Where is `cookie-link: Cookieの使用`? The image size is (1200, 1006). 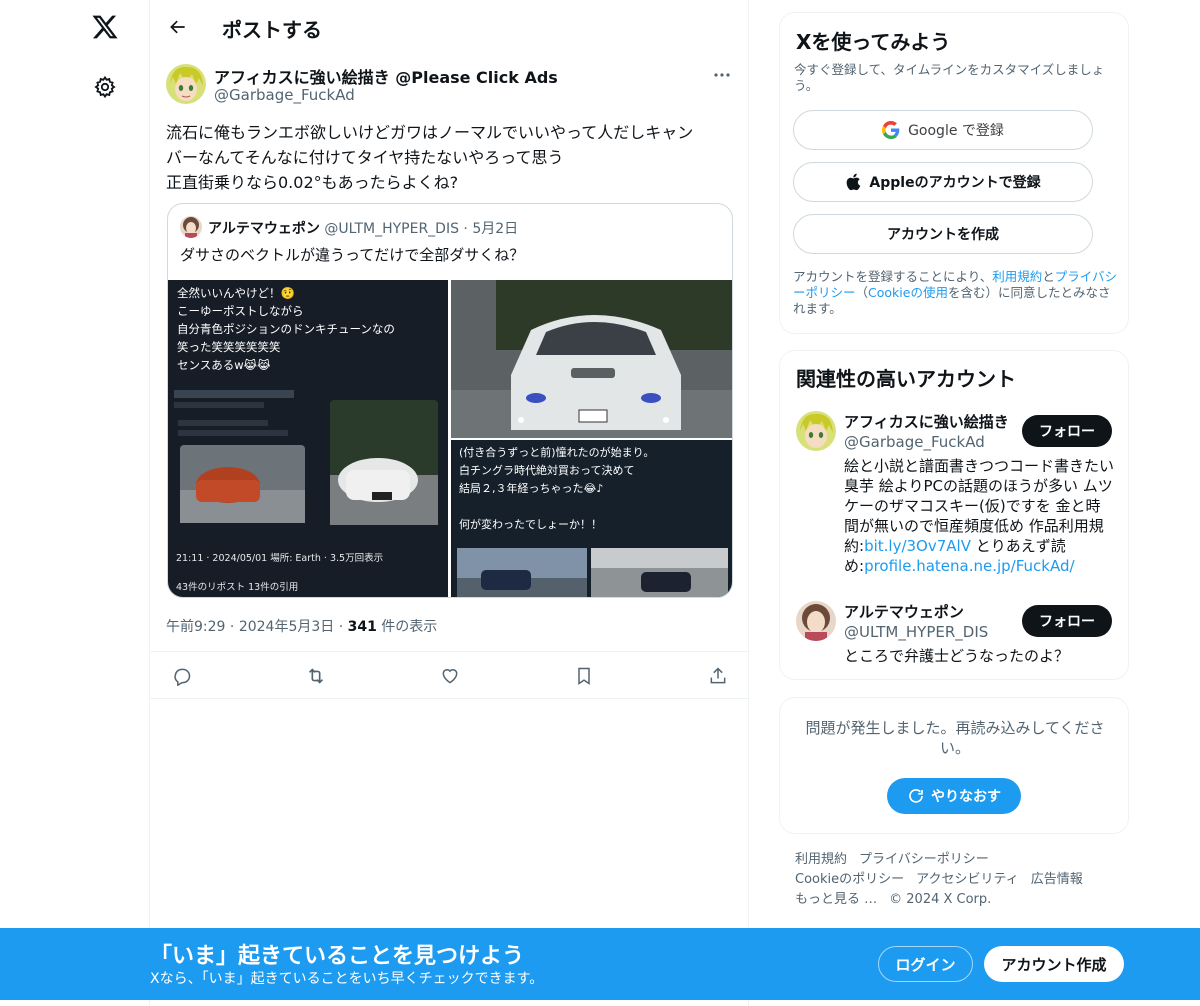
cookie-link: Cookieの使用 is located at coordinates (908, 292).